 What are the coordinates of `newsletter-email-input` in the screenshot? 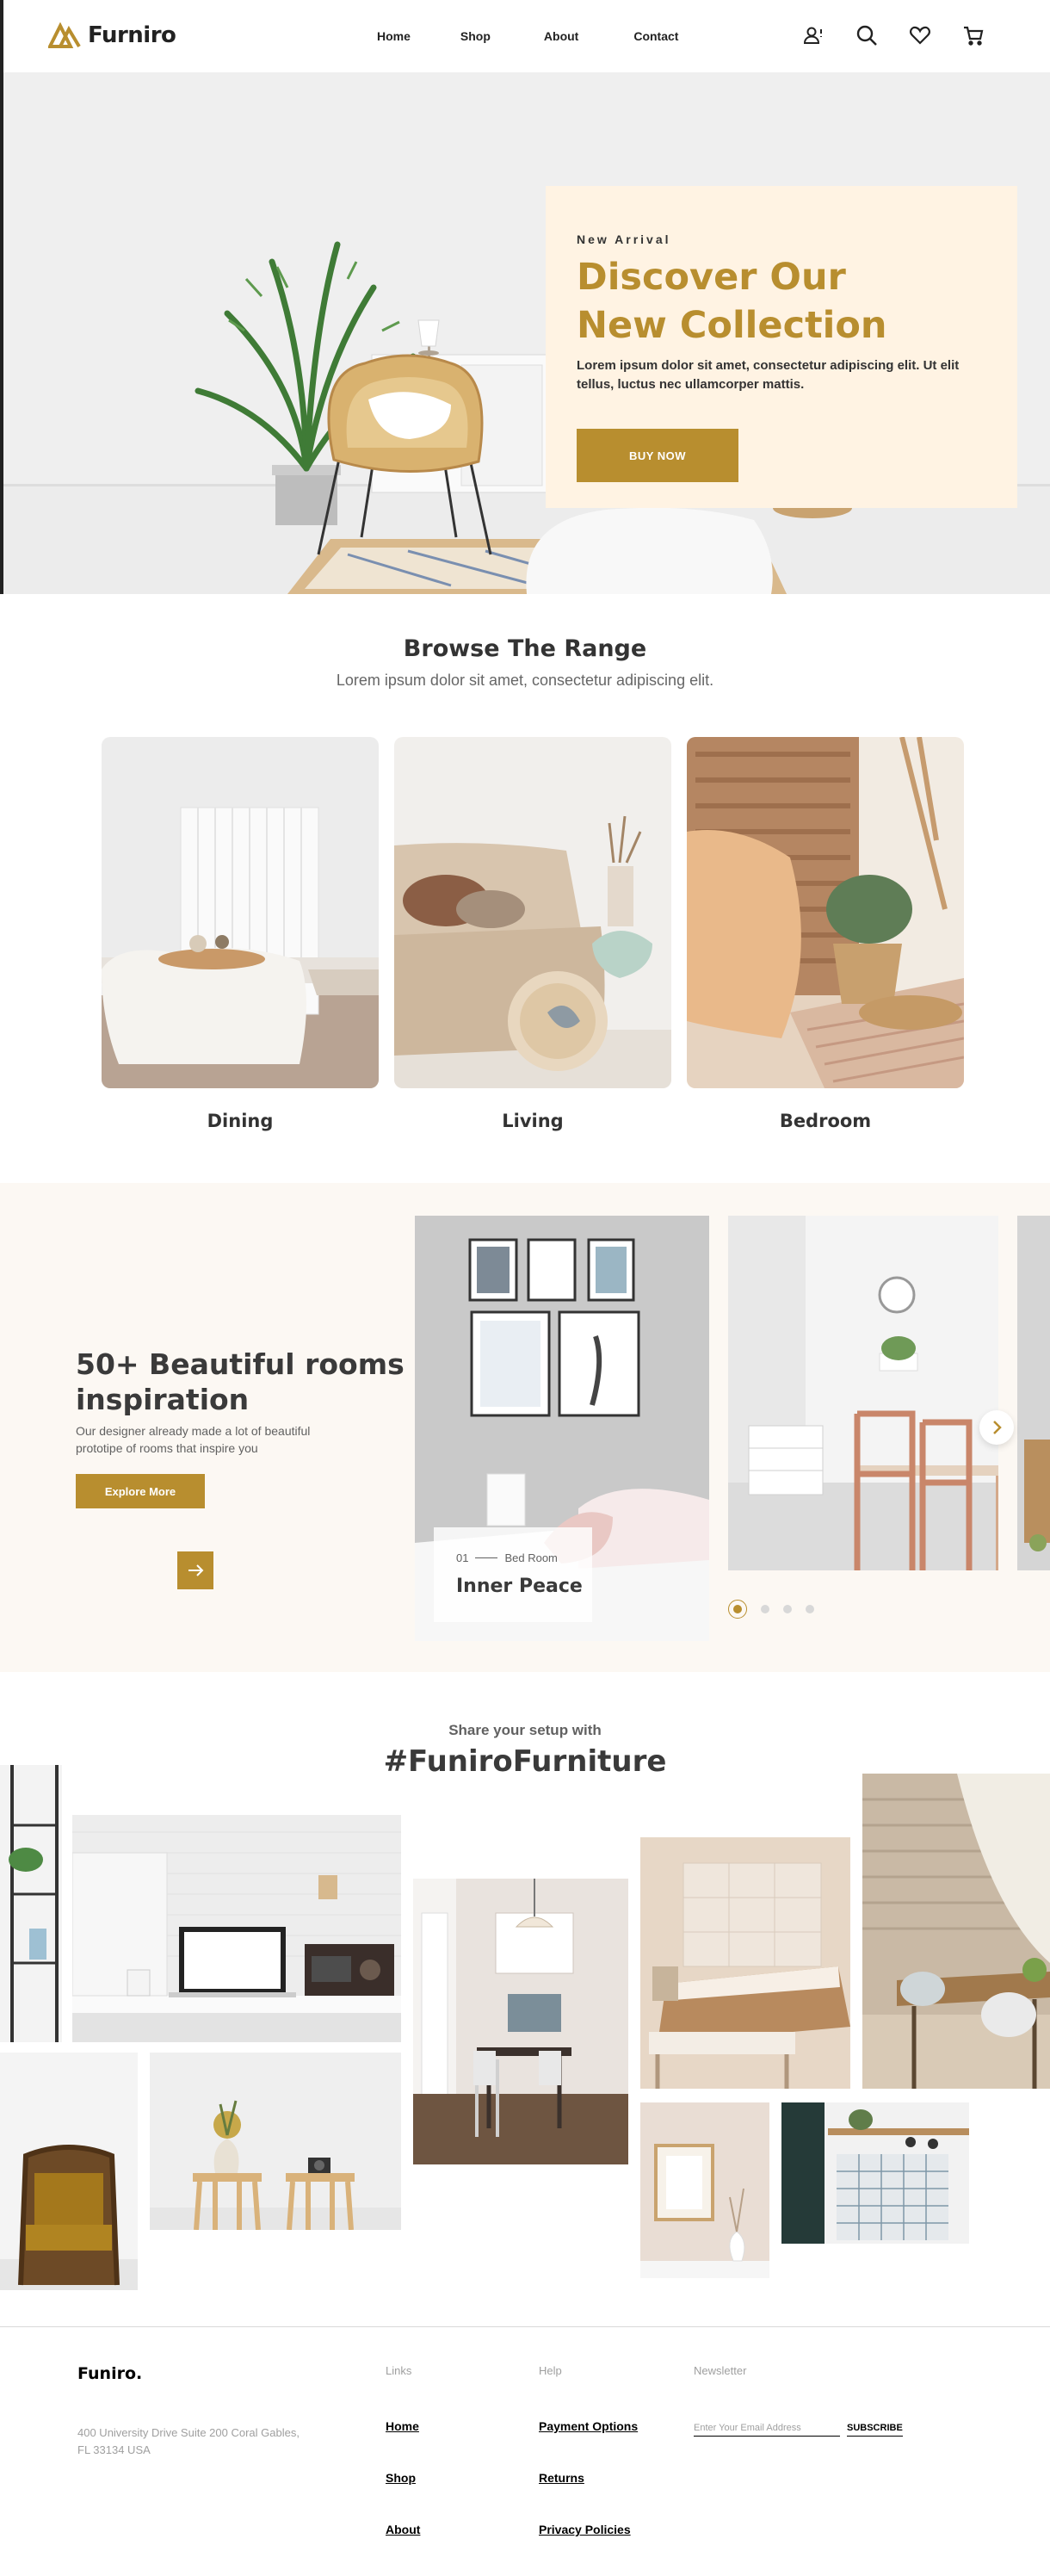 It's located at (767, 2428).